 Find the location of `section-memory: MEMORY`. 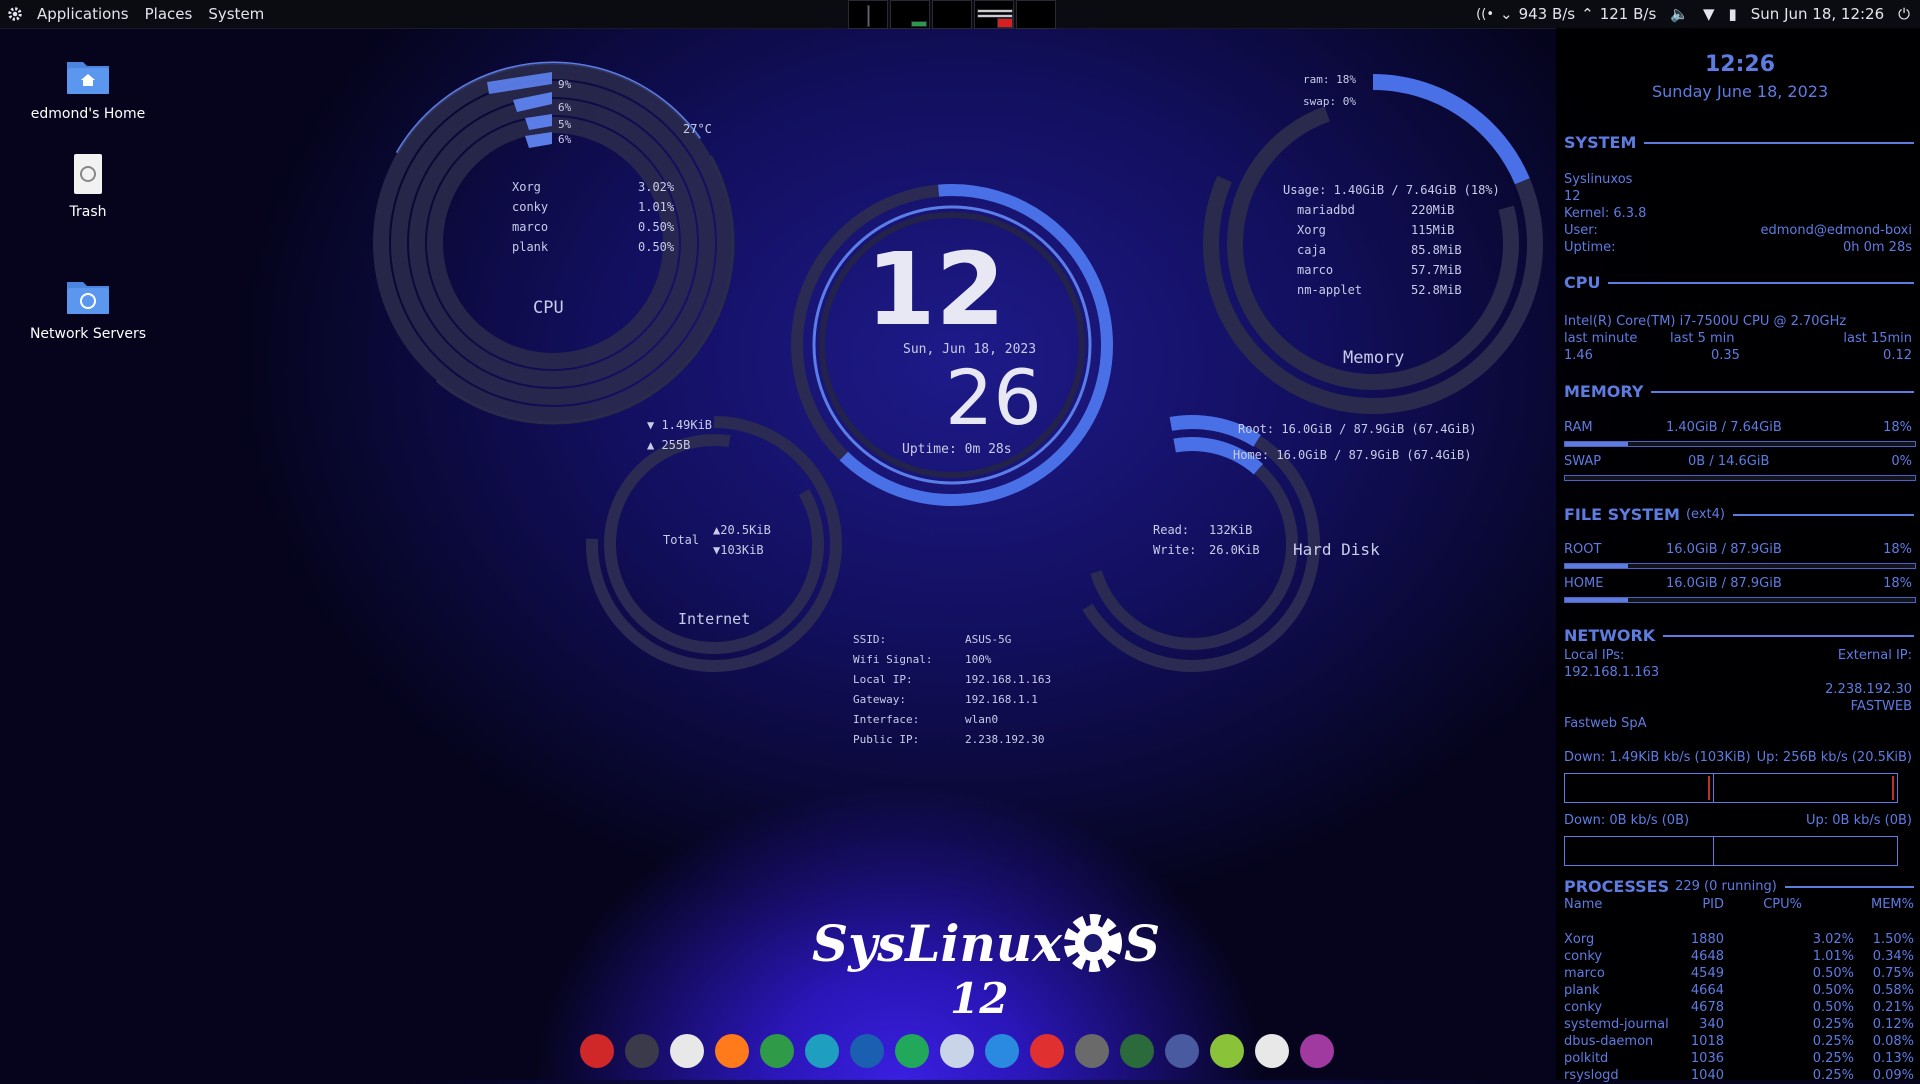

section-memory: MEMORY is located at coordinates (1739, 391).